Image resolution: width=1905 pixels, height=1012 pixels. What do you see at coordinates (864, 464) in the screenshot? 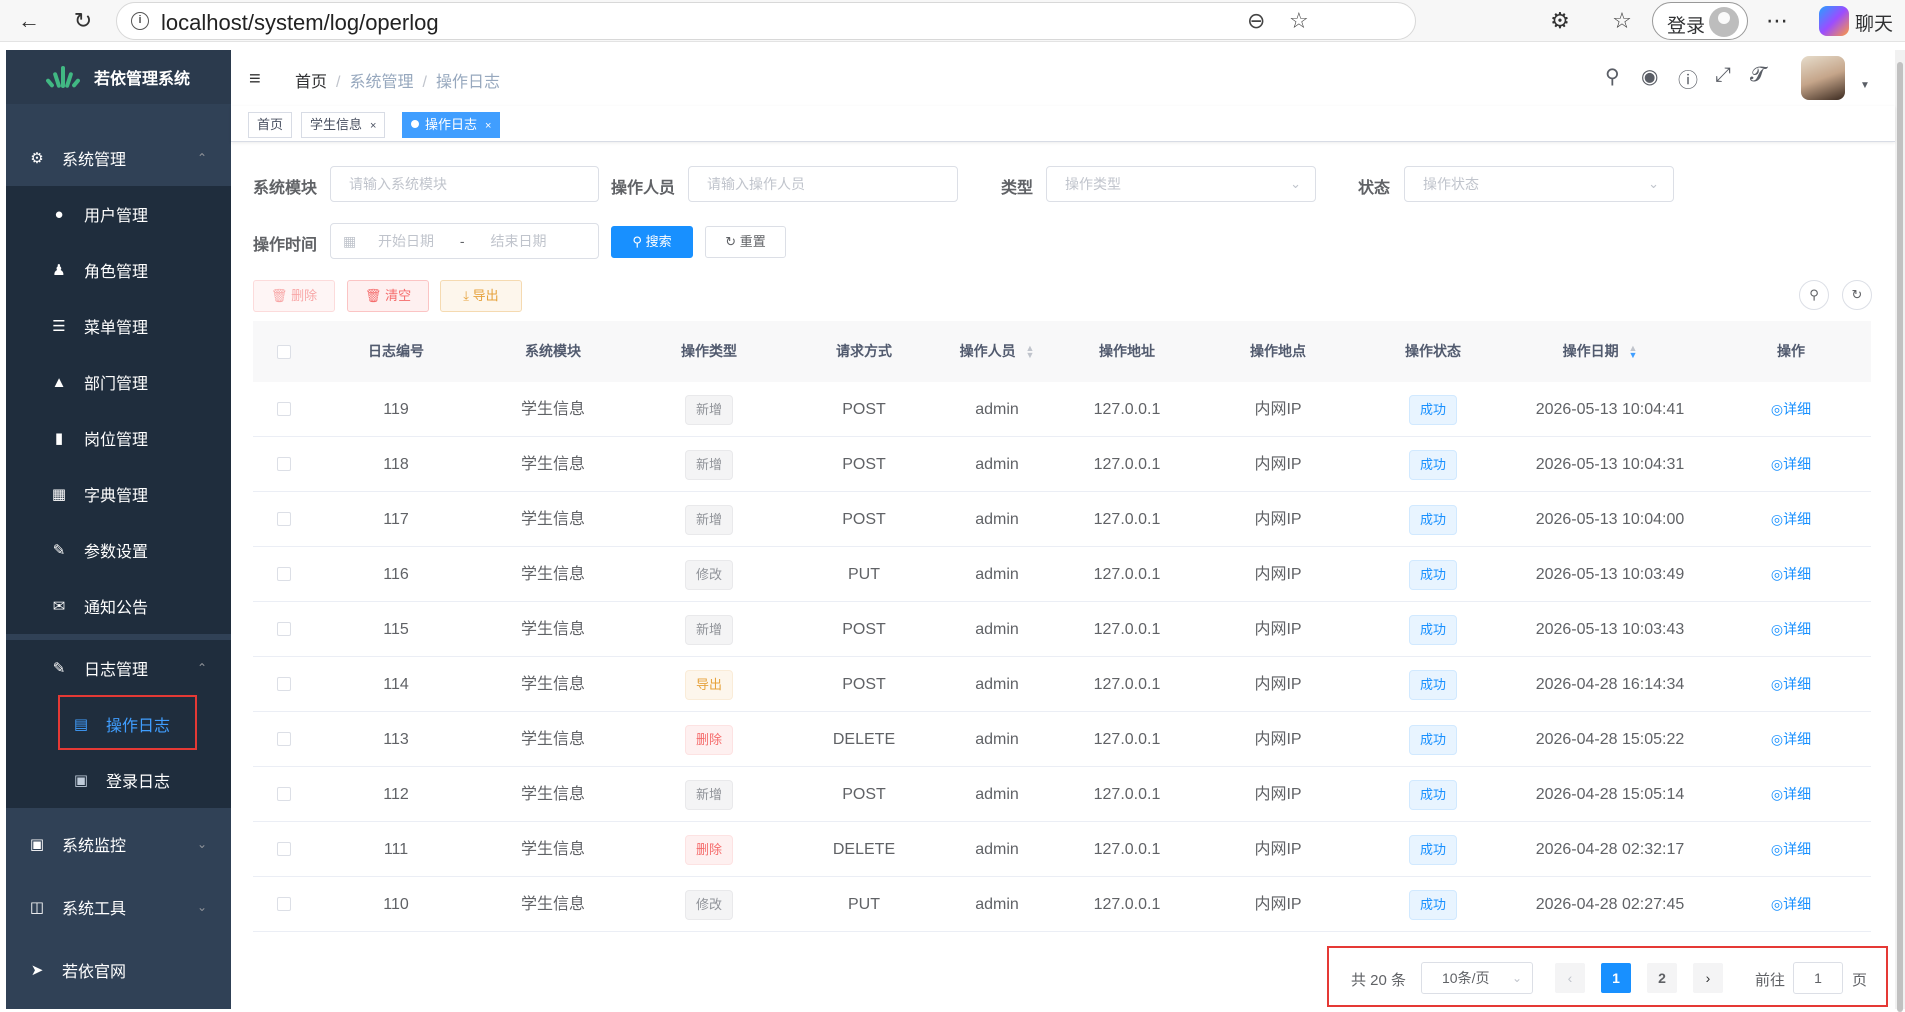
I see `cell-method: POST` at bounding box center [864, 464].